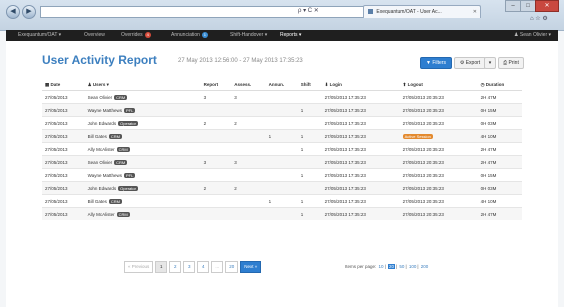  What do you see at coordinates (361, 266) in the screenshot?
I see `per-page-label: Items per page:` at bounding box center [361, 266].